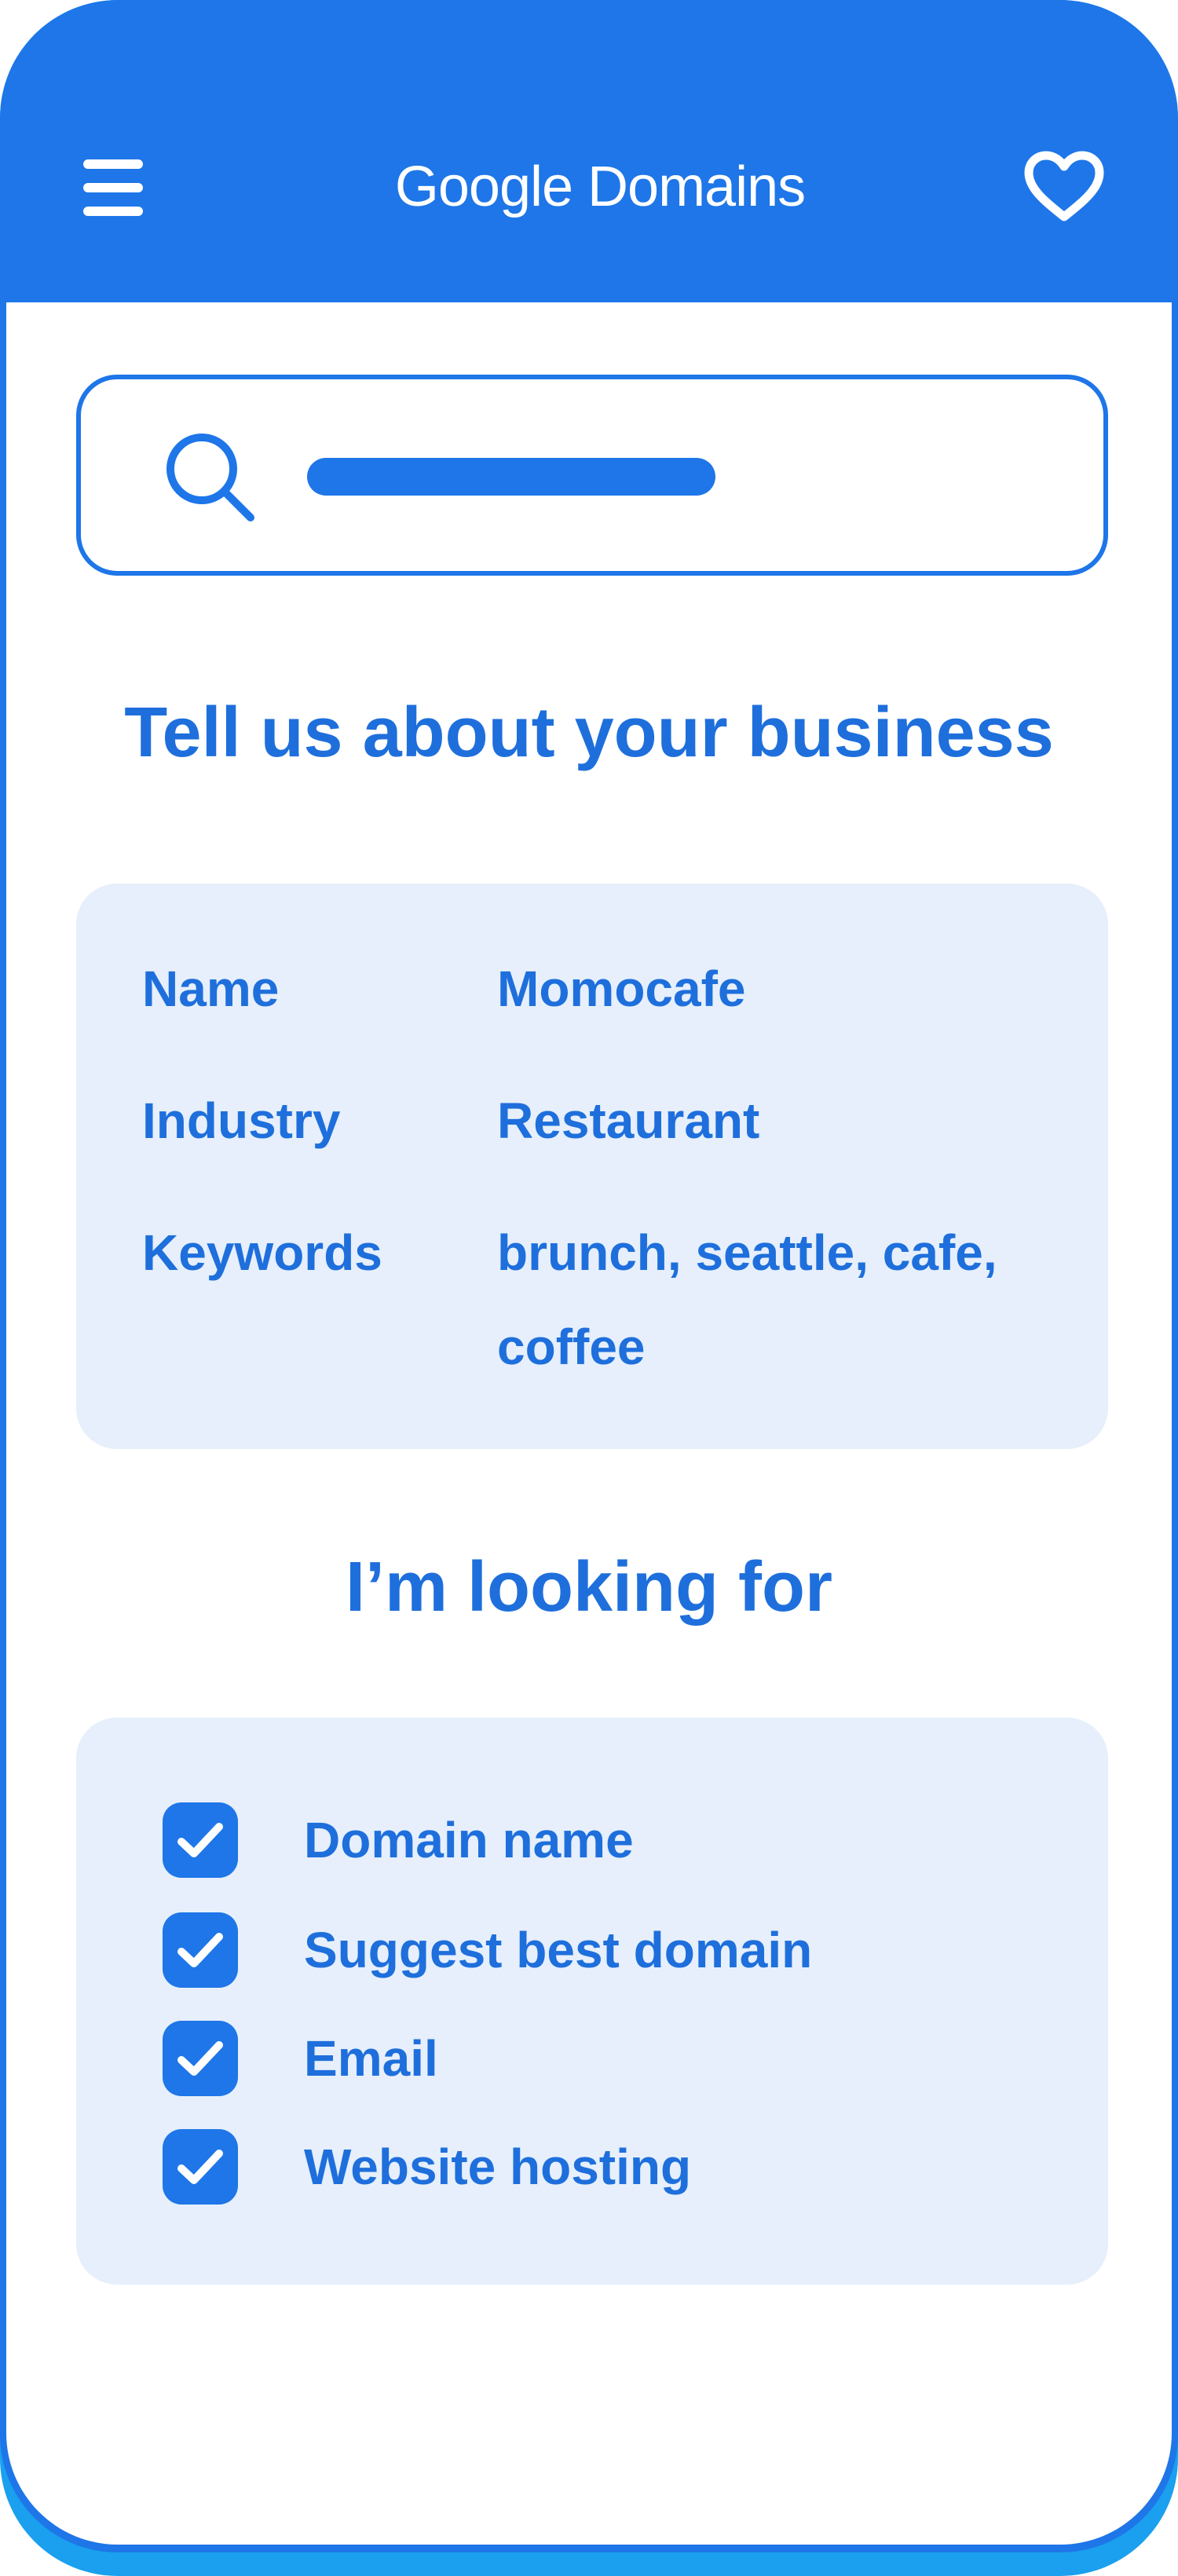 This screenshot has width=1178, height=2576. What do you see at coordinates (511, 477) in the screenshot?
I see `search-placeholder-bar` at bounding box center [511, 477].